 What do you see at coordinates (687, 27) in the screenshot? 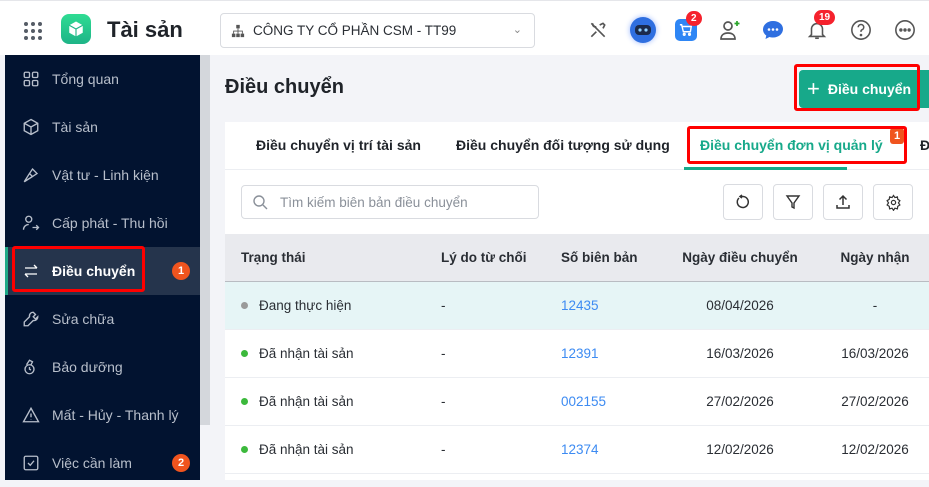
I see `cart-icon: 2` at bounding box center [687, 27].